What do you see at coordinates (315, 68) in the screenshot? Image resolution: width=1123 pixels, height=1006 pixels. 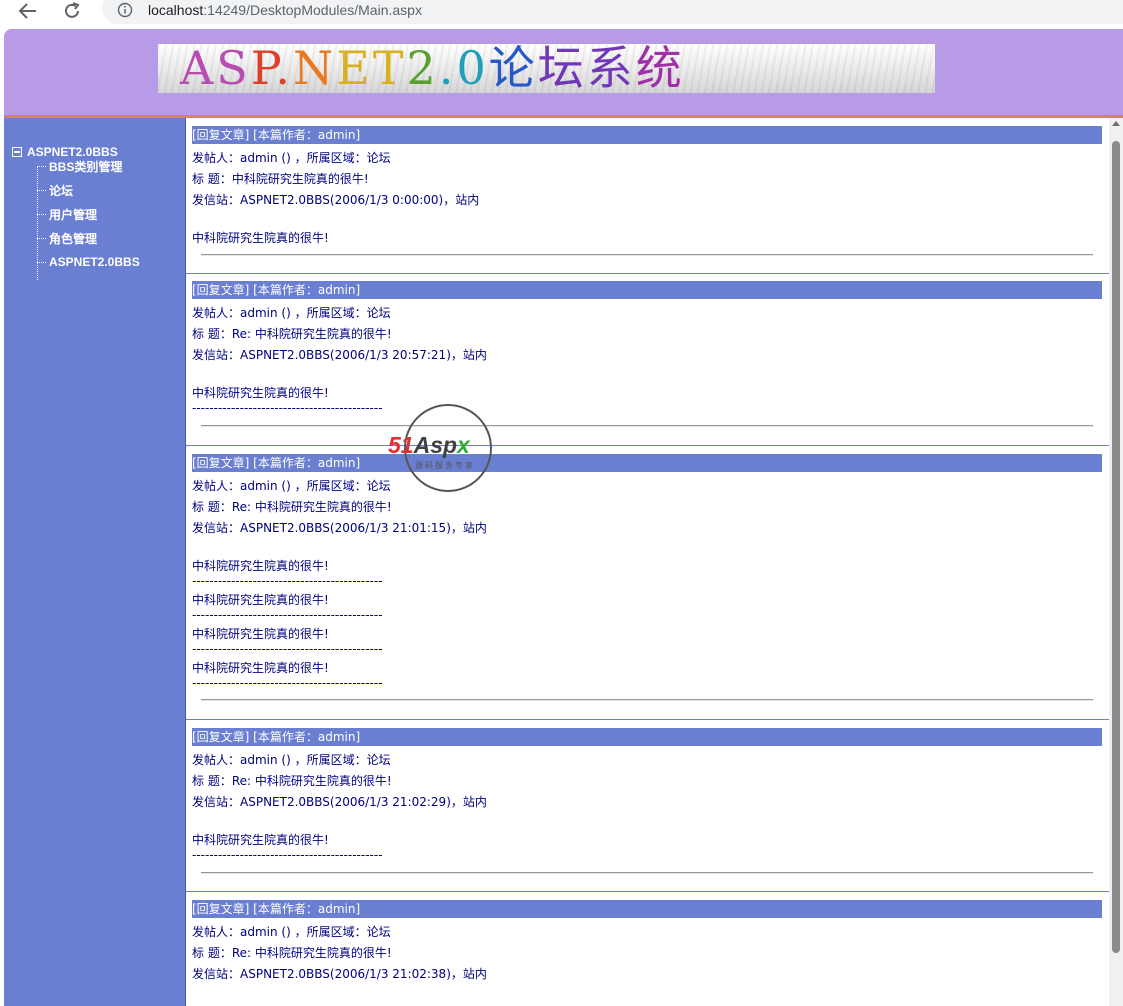 I see `banner-char: N` at bounding box center [315, 68].